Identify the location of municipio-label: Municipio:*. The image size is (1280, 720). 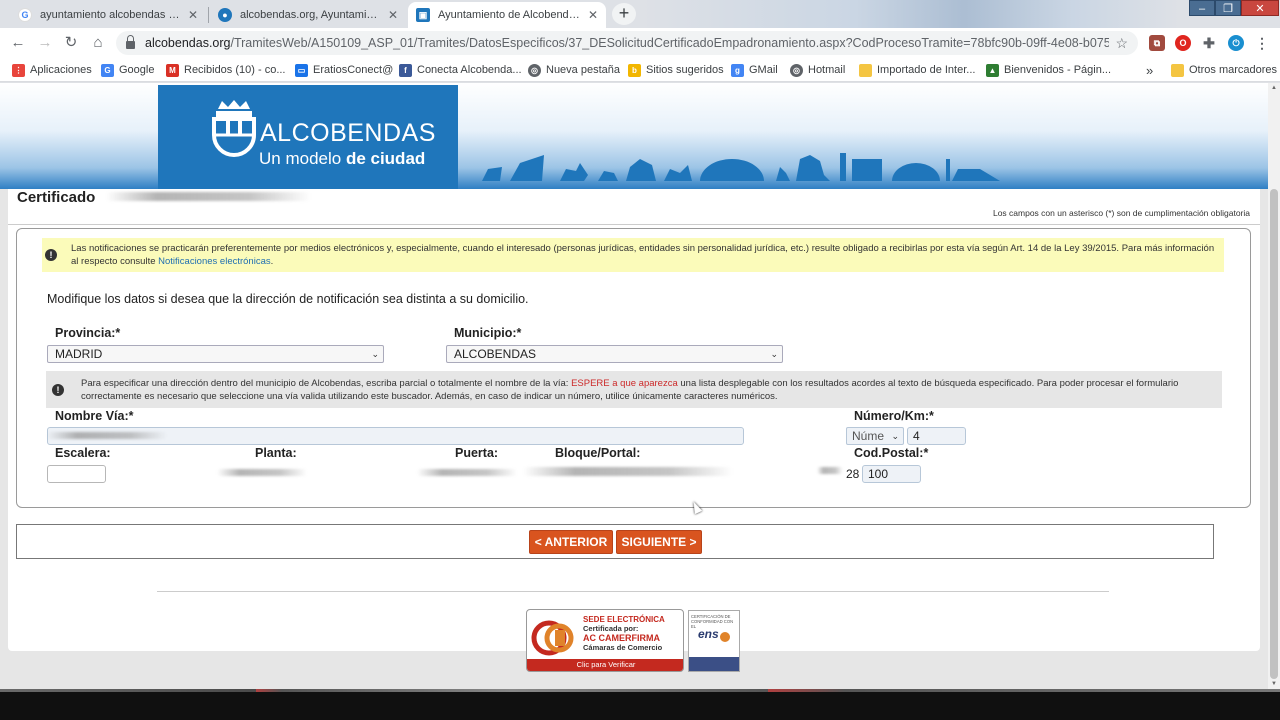
(488, 333).